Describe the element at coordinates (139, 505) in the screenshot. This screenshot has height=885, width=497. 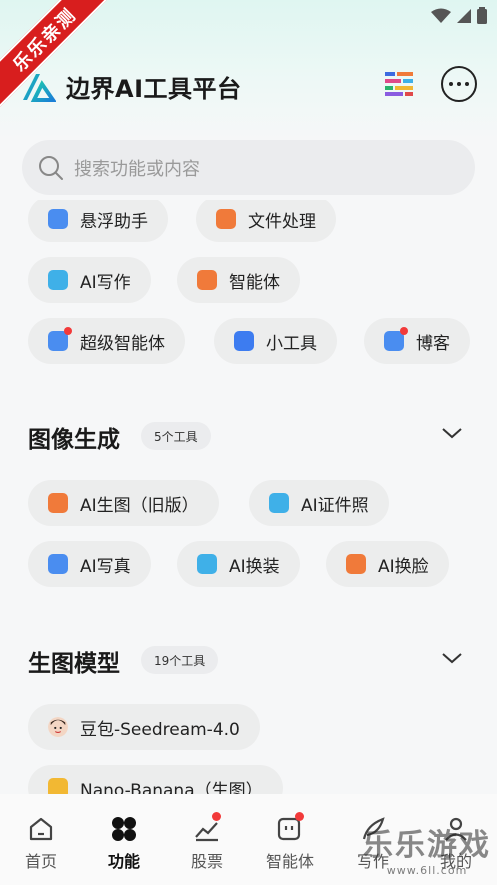
I see `tool-label: AI生图（旧版）` at that location.